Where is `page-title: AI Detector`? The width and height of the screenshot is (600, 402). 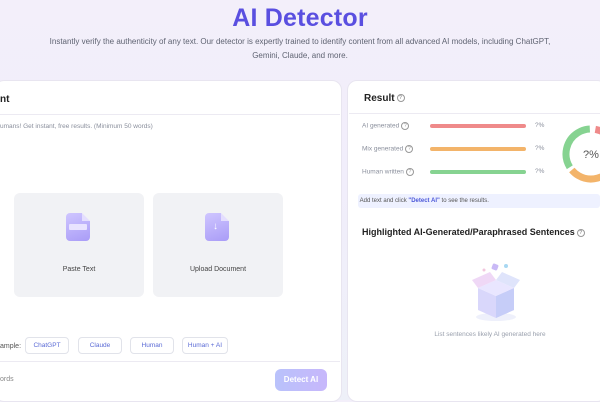 page-title: AI Detector is located at coordinates (300, 18).